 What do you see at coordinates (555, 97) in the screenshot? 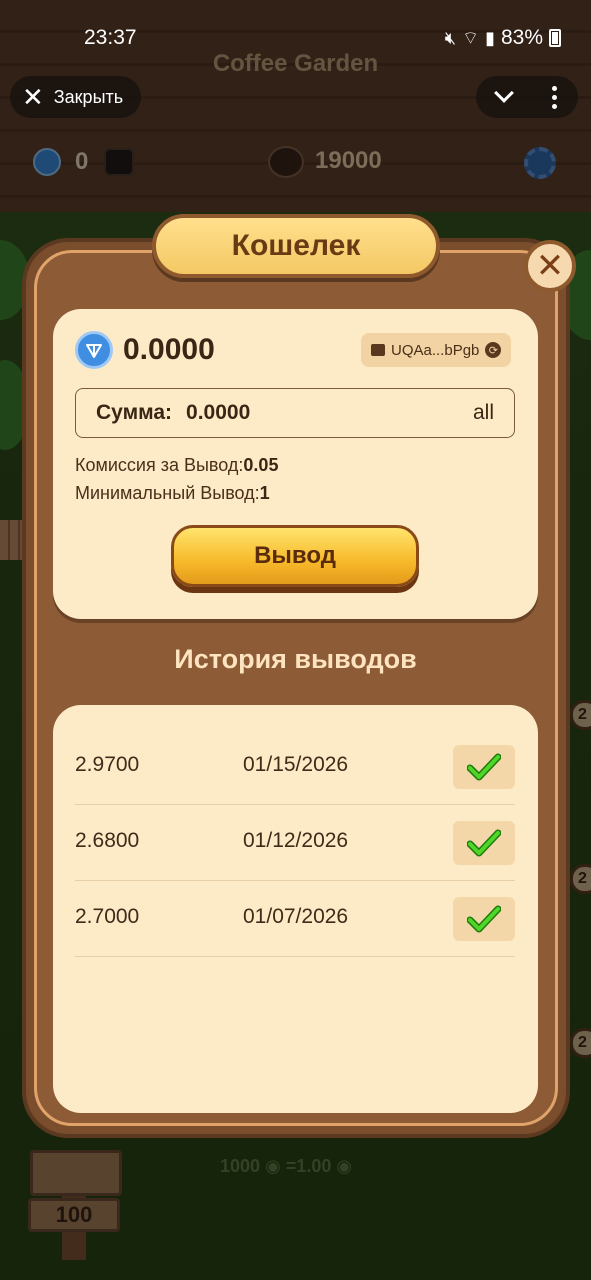
I see `more-menu-icon` at bounding box center [555, 97].